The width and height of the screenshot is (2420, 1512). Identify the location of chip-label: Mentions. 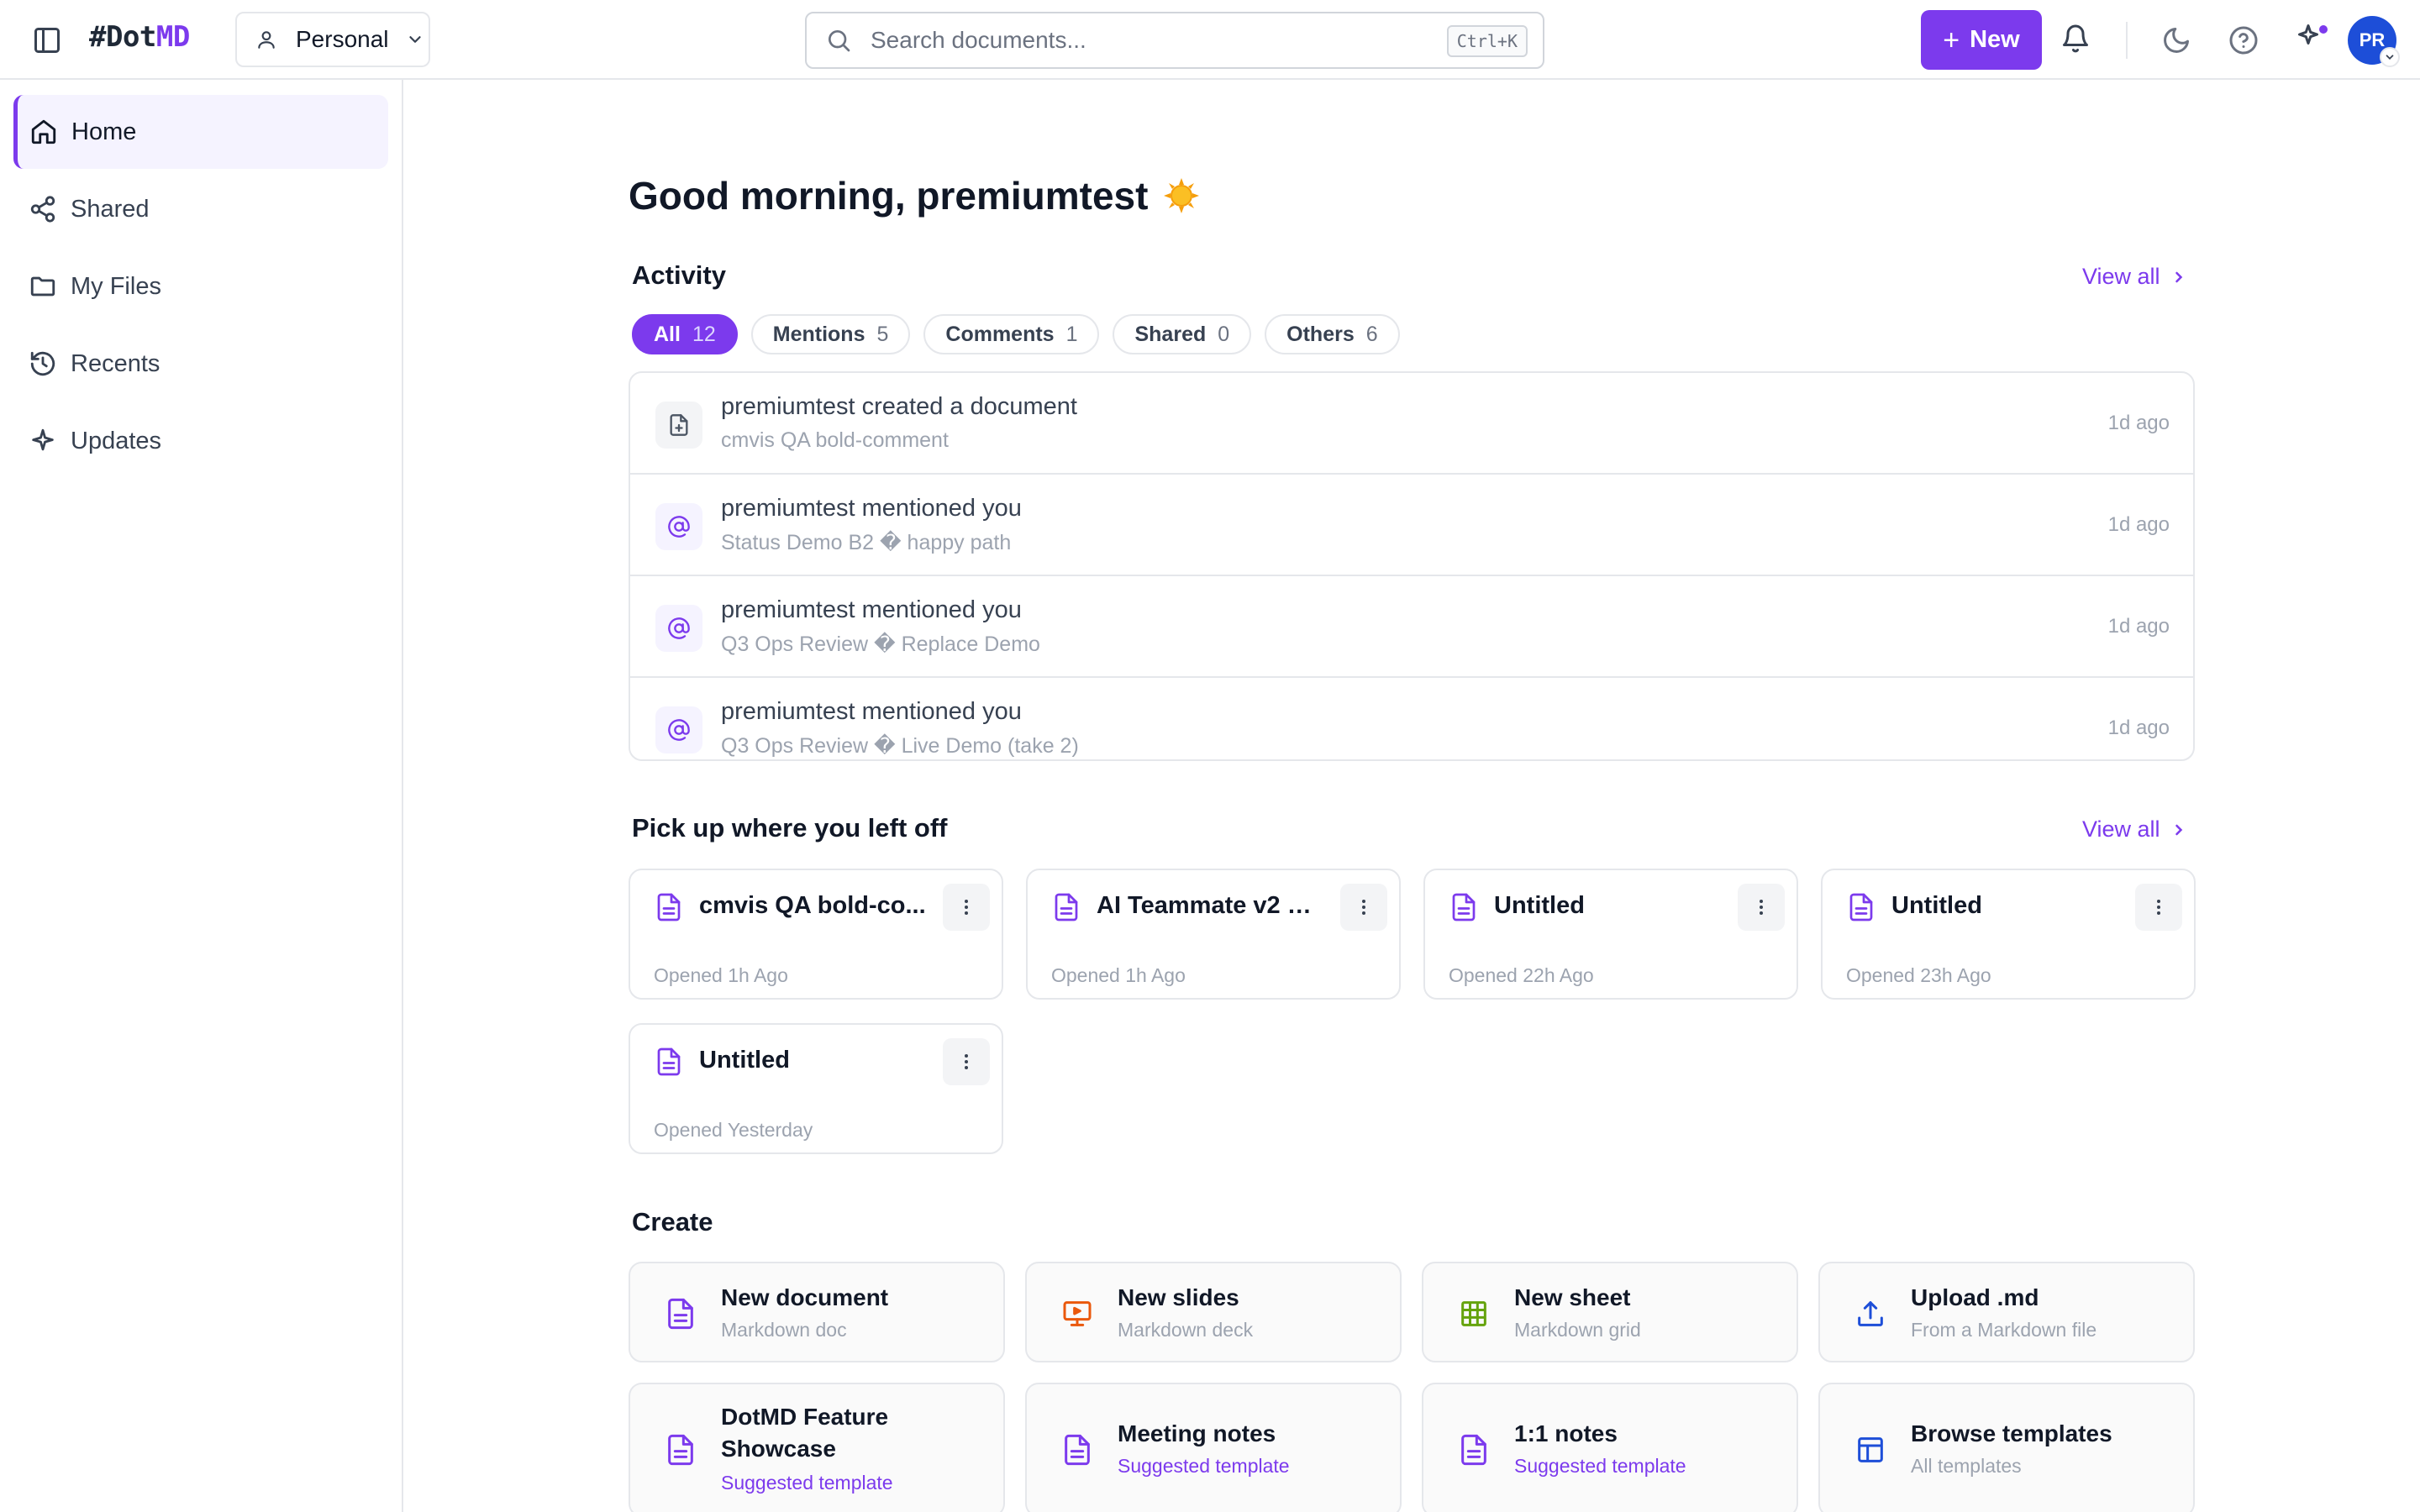
(818, 334).